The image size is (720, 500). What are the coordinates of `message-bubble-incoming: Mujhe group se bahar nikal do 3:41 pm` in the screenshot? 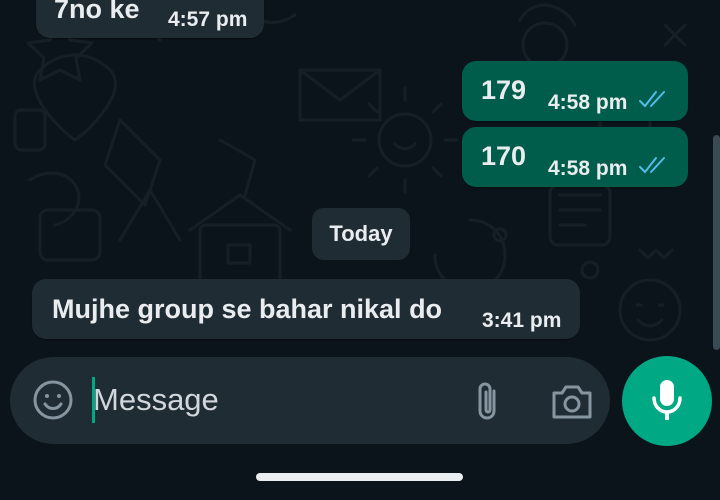 It's located at (306, 309).